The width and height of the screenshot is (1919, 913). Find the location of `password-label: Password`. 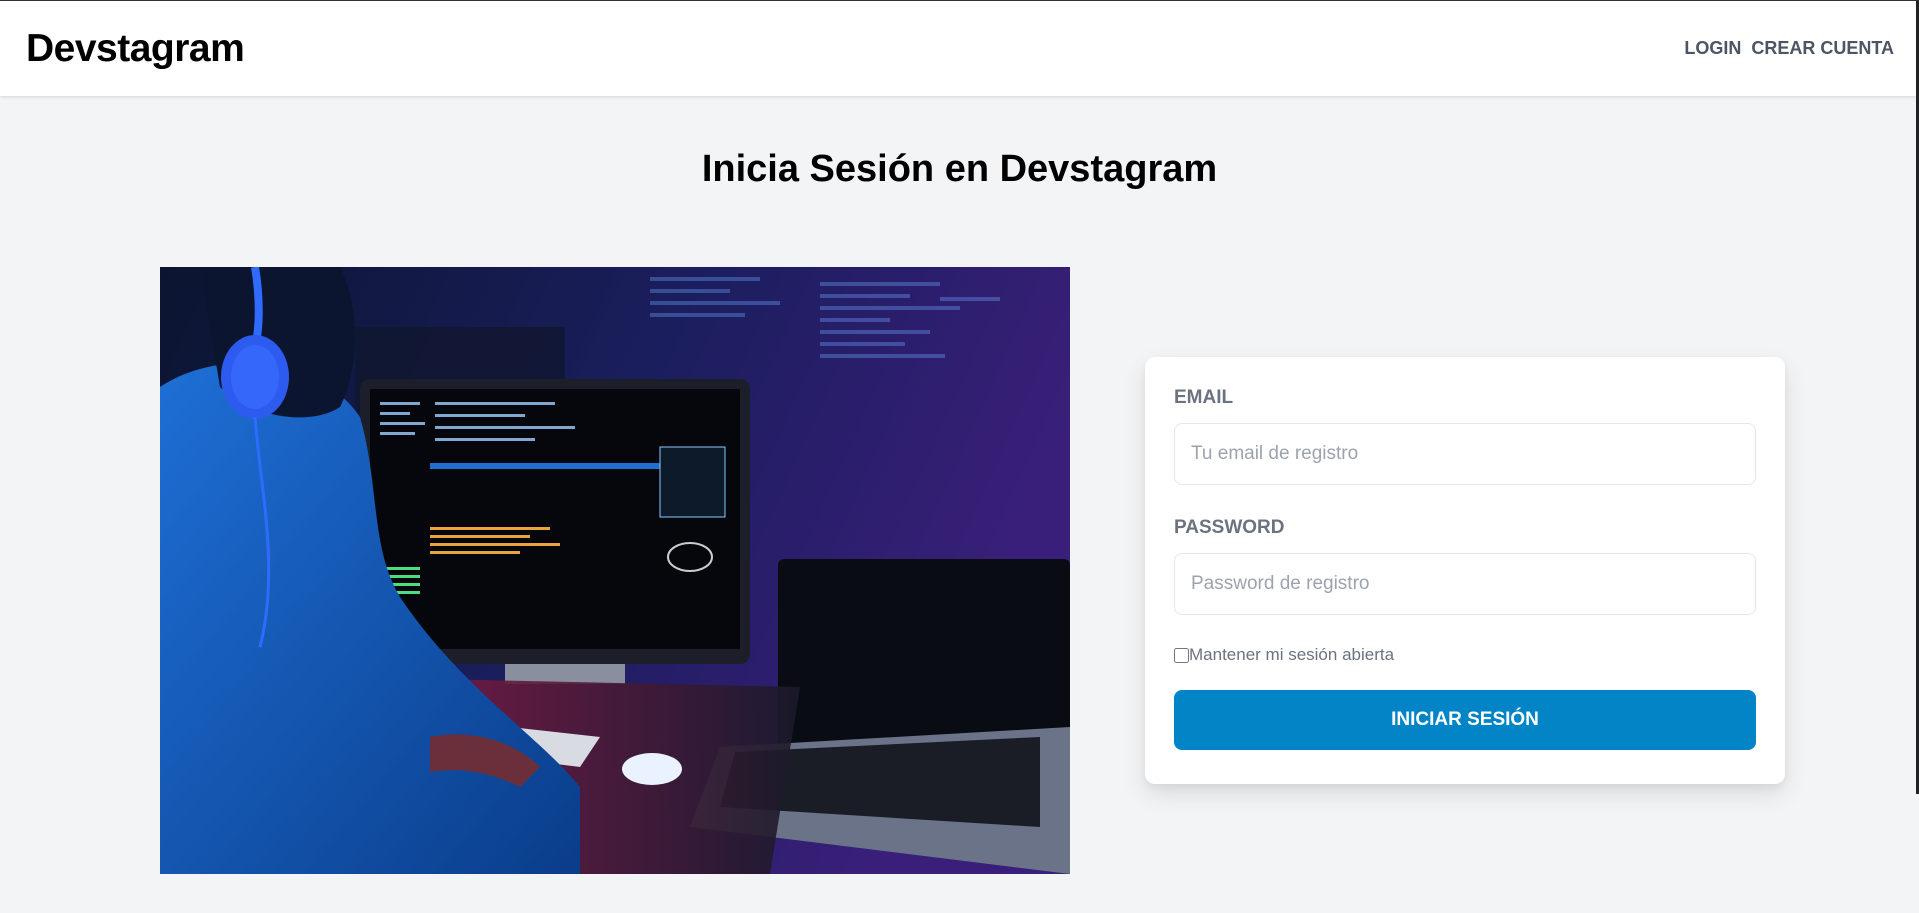

password-label: Password is located at coordinates (1229, 527).